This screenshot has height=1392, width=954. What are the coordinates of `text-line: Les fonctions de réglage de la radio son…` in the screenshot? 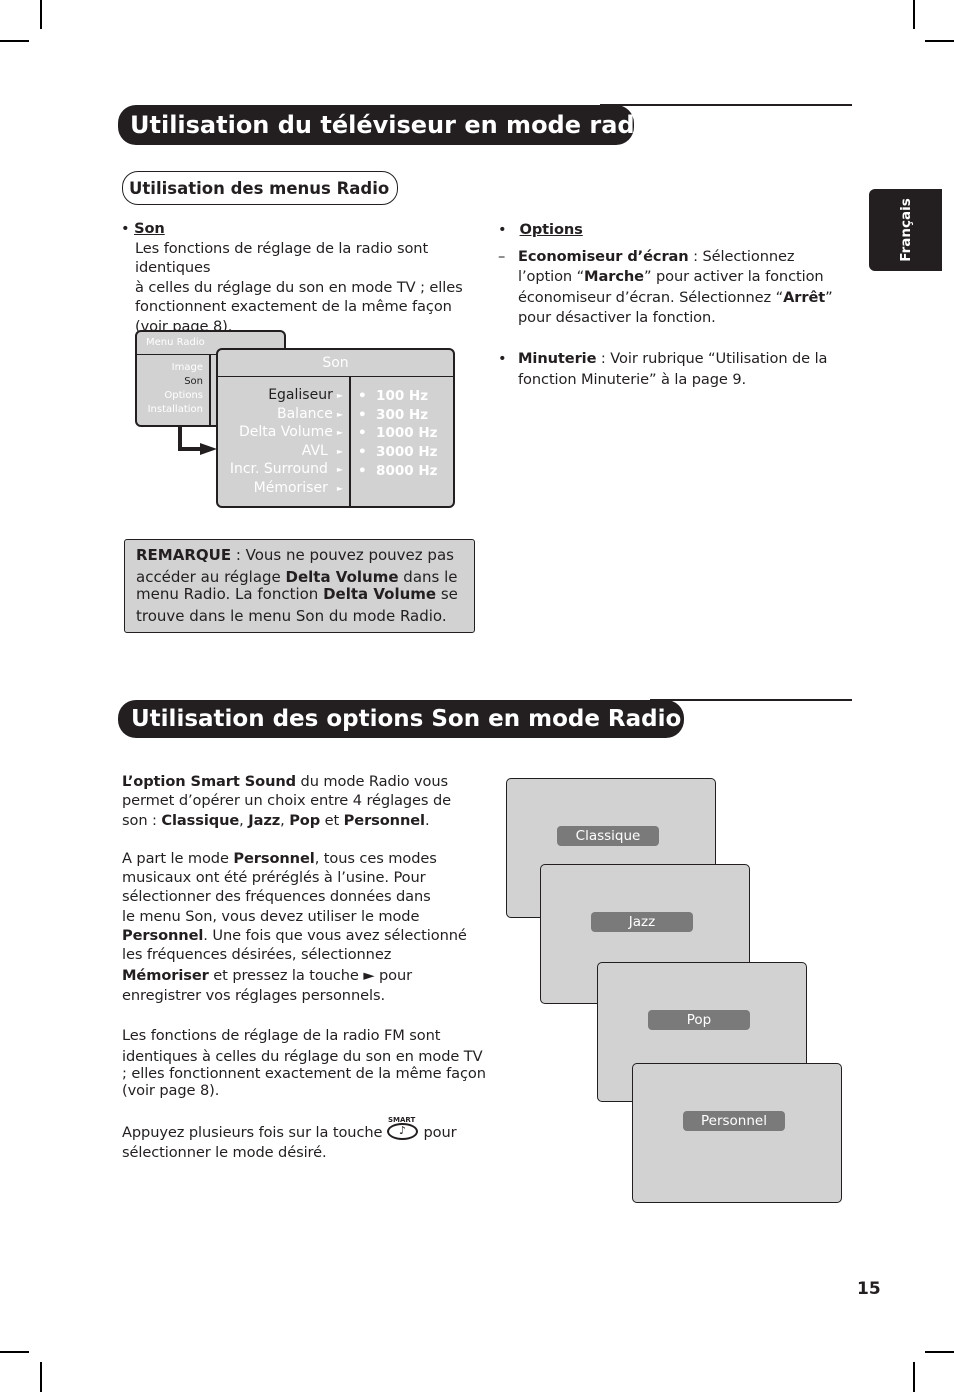 It's located at (282, 258).